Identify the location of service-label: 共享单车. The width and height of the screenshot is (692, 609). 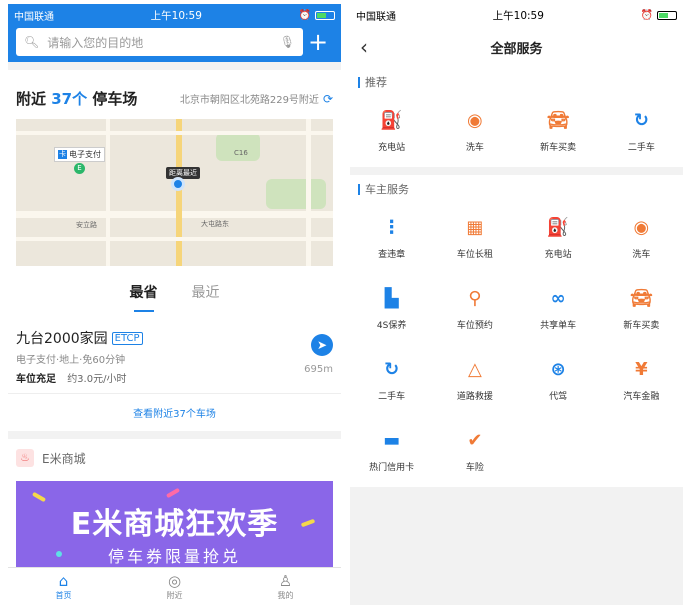
(558, 326).